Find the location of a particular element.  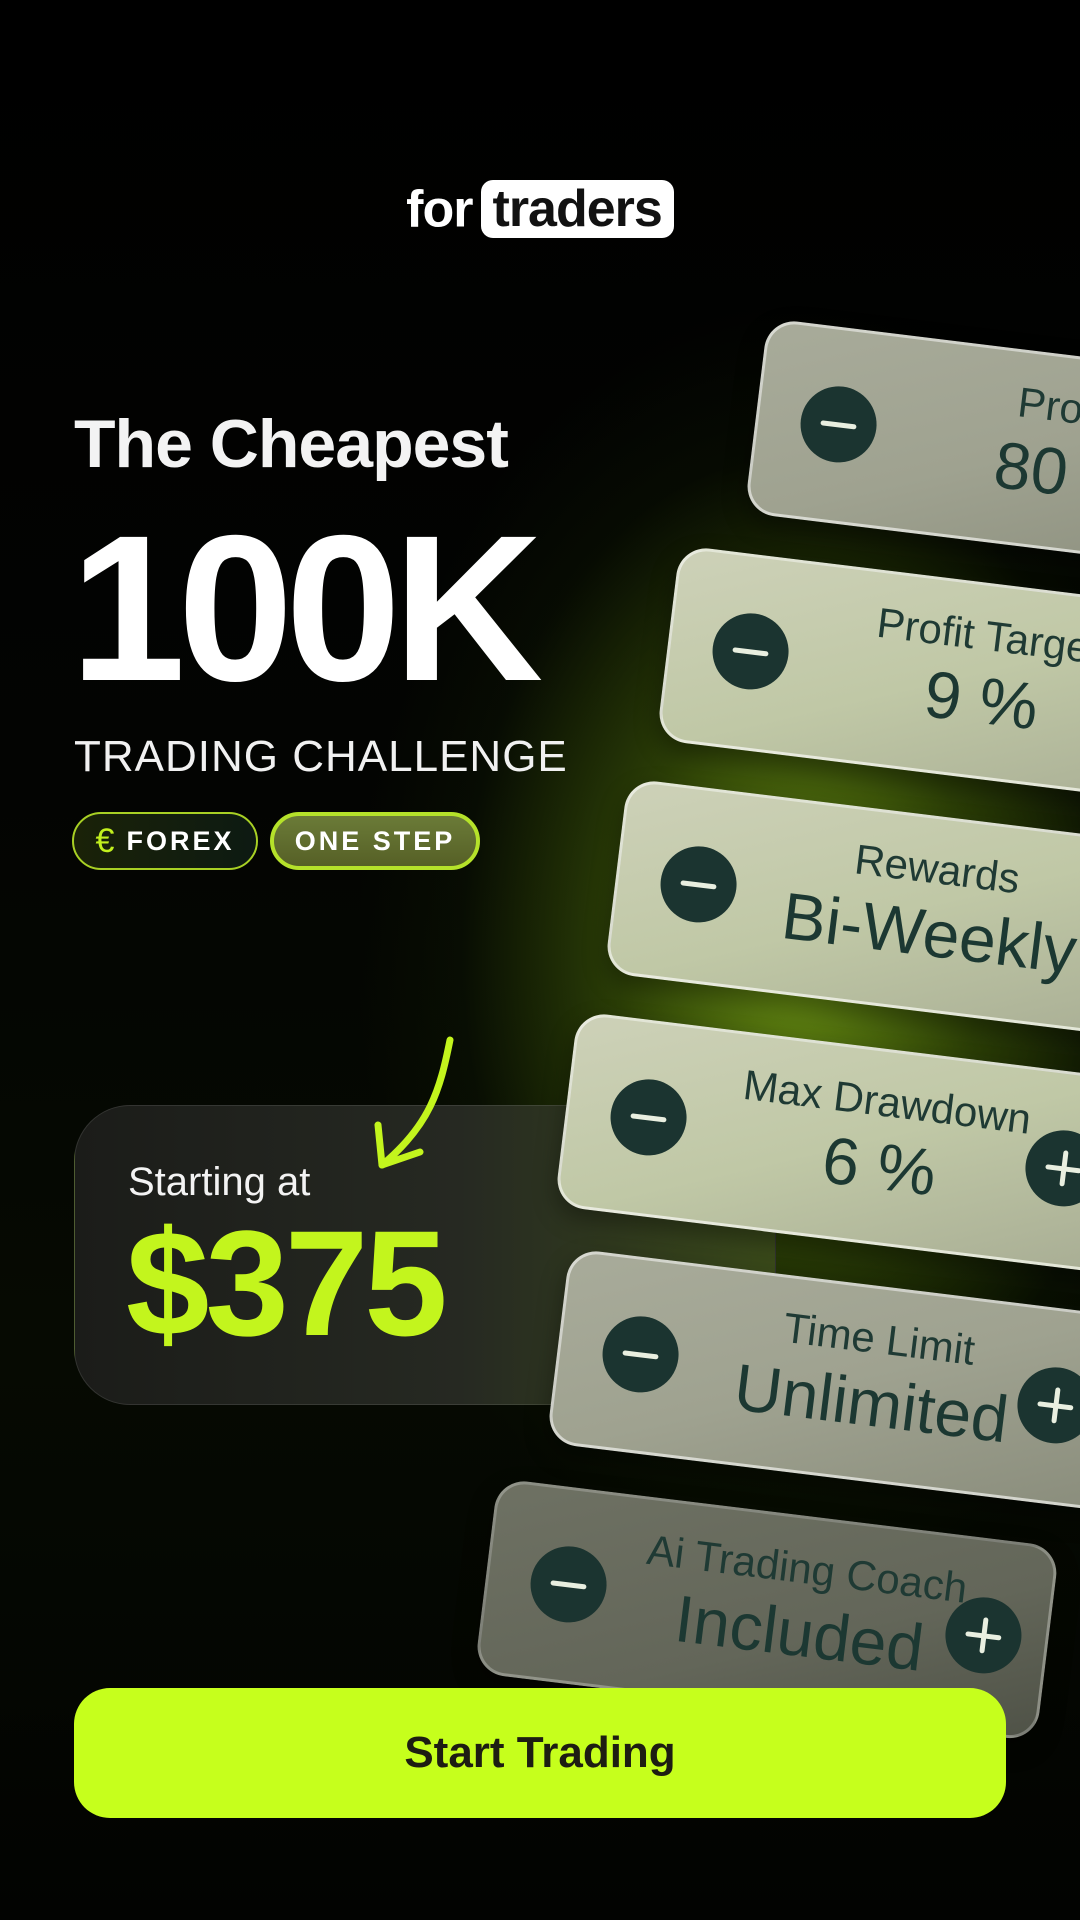

hero-subtitle: TRADING CHALLENGE is located at coordinates (321, 756).